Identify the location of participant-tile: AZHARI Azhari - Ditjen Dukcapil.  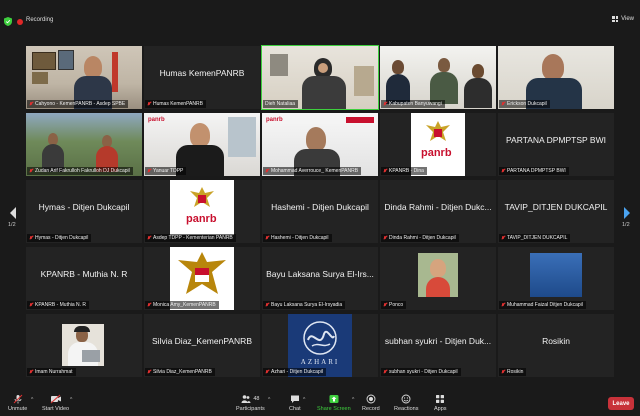
(320, 345).